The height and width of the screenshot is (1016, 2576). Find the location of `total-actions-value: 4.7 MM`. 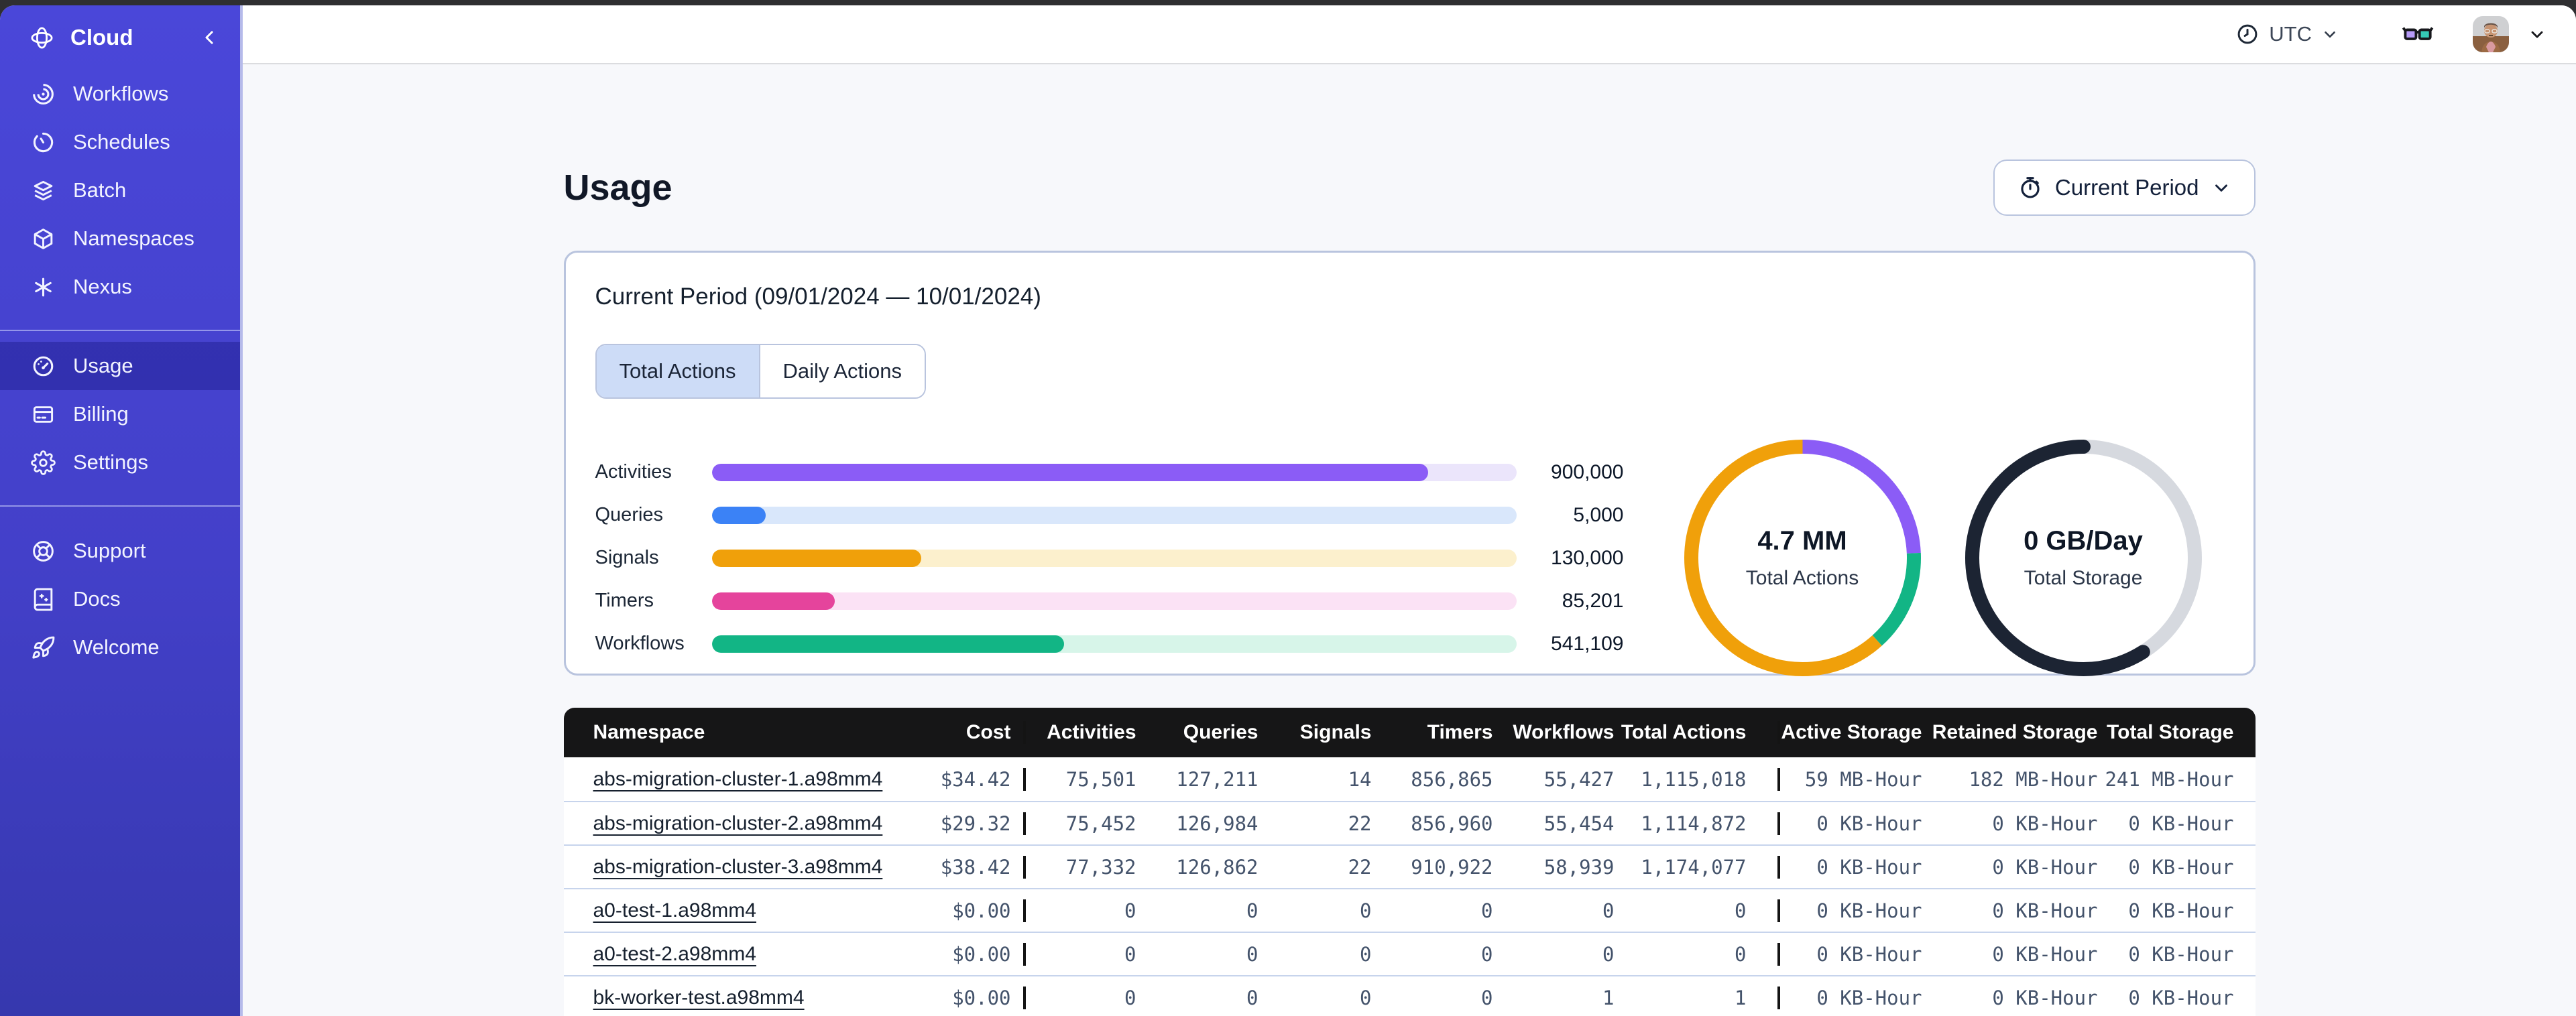

total-actions-value: 4.7 MM is located at coordinates (1802, 541).